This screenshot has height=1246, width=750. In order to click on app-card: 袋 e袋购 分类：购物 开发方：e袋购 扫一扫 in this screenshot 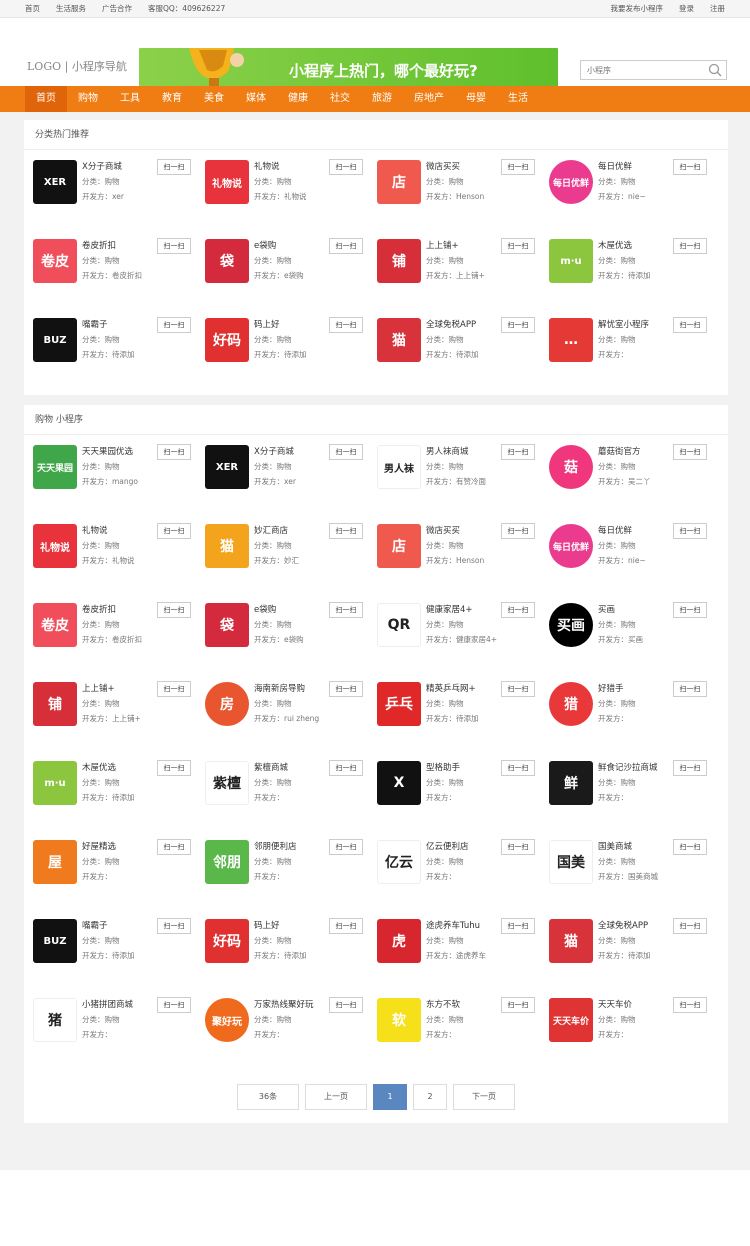, I will do `click(282, 624)`.